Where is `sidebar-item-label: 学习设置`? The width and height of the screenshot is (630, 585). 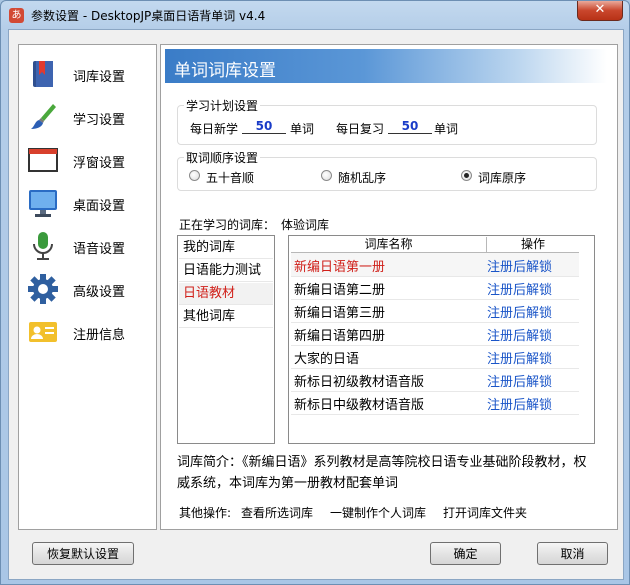 sidebar-item-label: 学习设置 is located at coordinates (99, 120).